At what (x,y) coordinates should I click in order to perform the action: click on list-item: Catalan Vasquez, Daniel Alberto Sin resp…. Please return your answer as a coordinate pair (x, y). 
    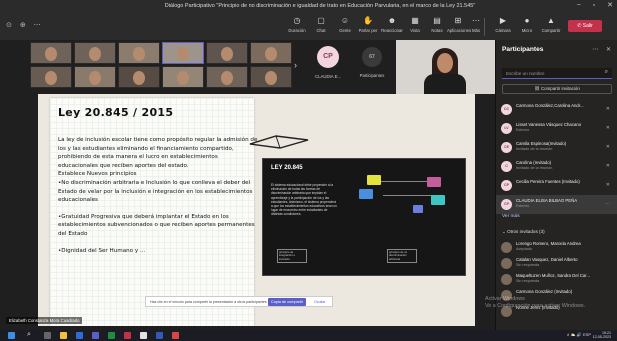
    Looking at the image, I should click on (556, 263).